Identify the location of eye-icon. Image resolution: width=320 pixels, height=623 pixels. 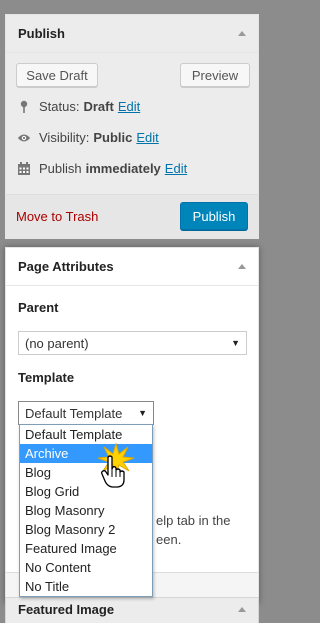
(24, 138).